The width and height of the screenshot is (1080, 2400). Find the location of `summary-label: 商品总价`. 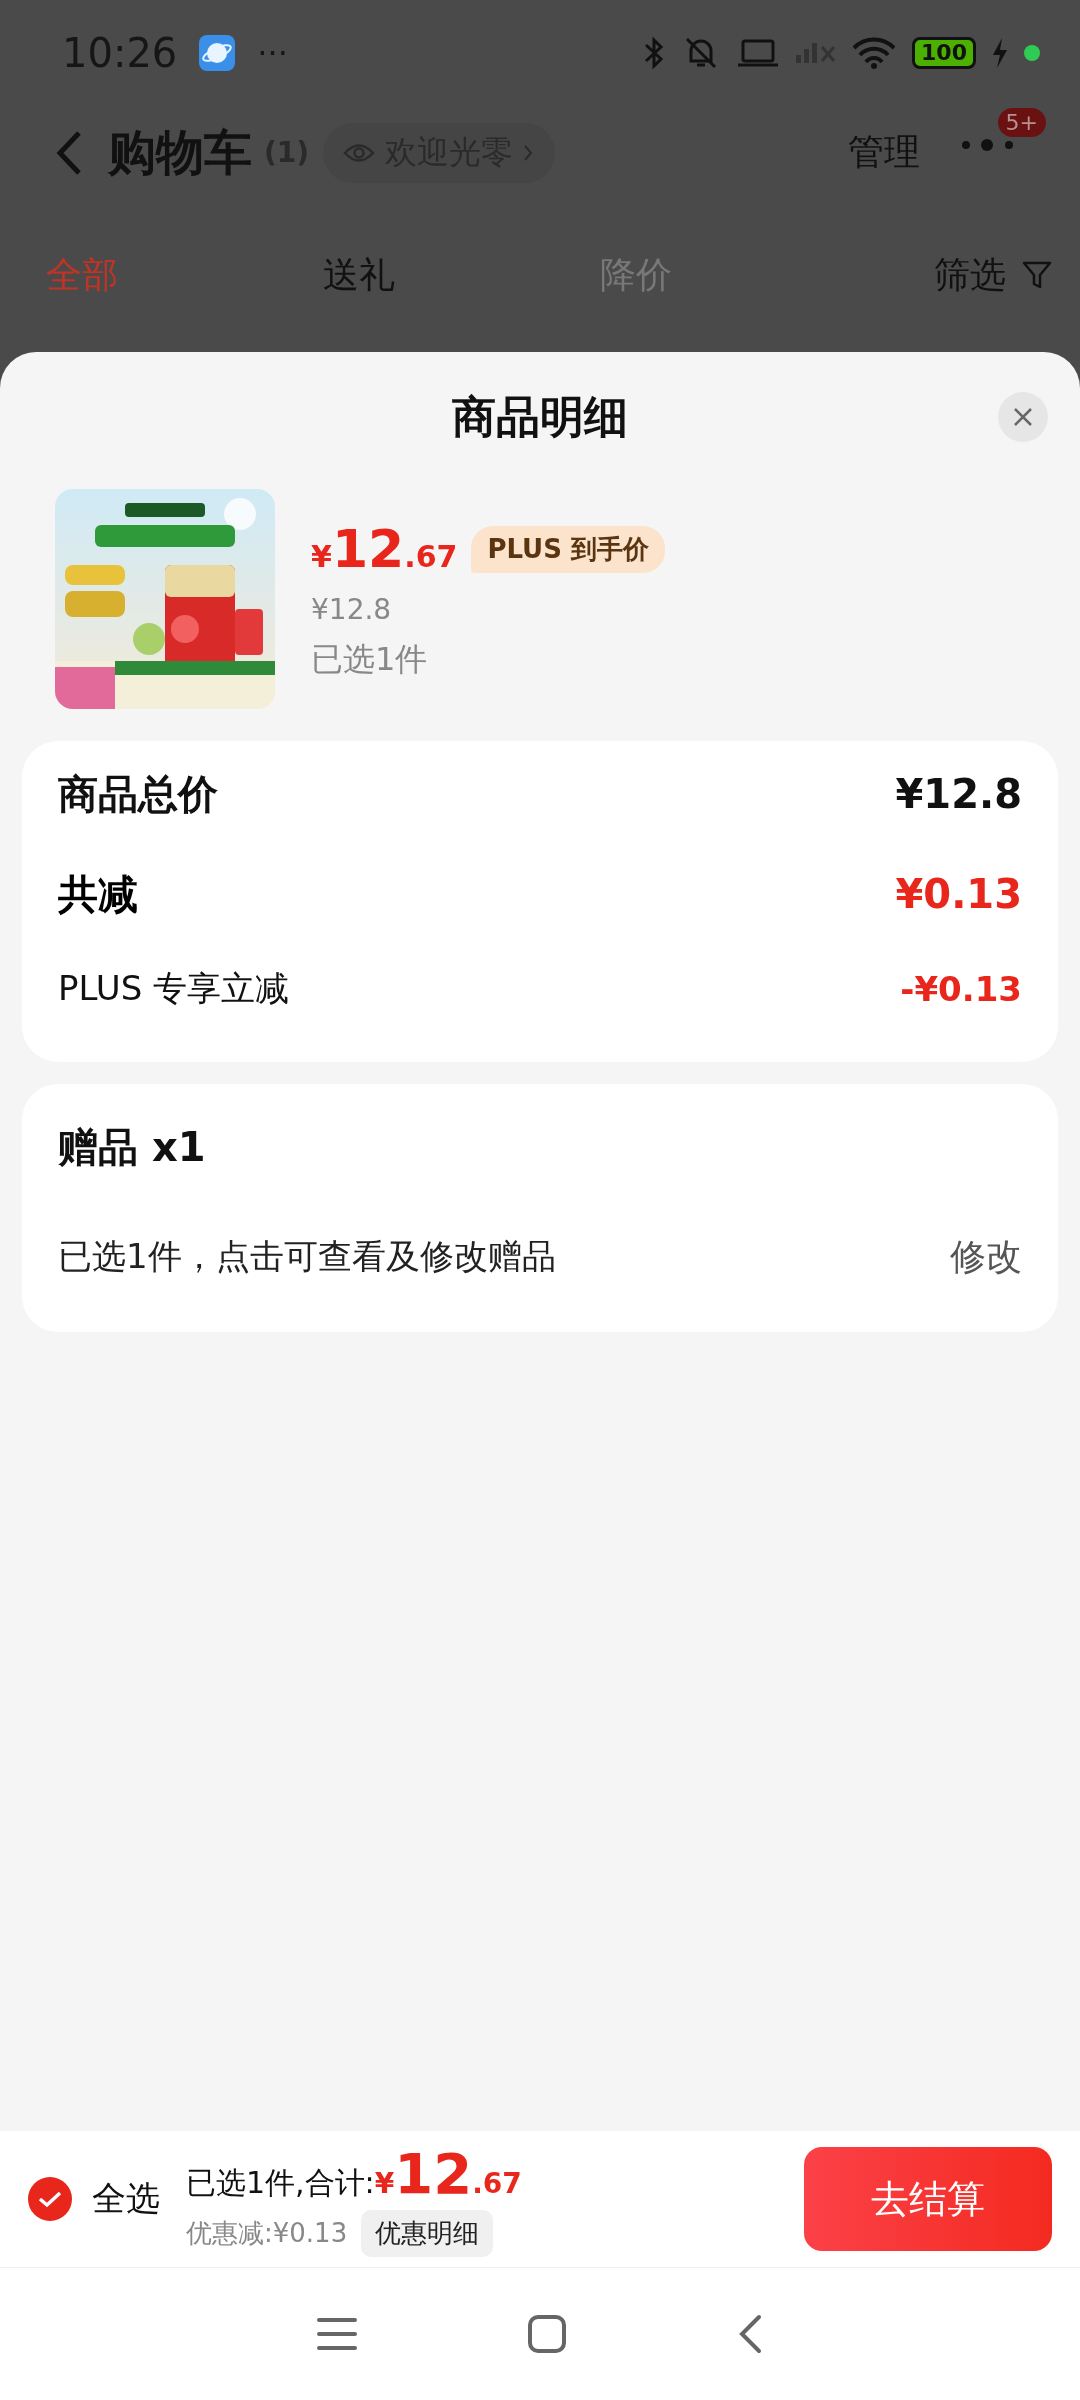

summary-label: 商品总价 is located at coordinates (138, 794).